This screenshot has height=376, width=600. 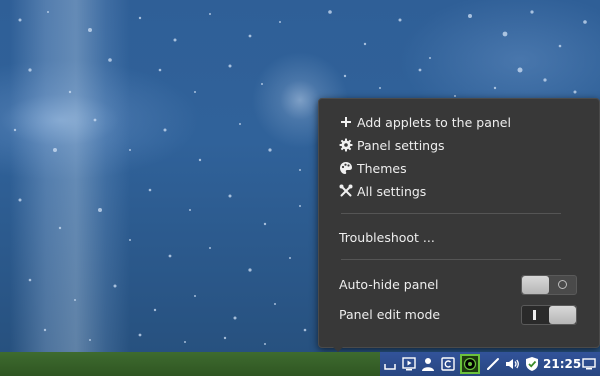 What do you see at coordinates (428, 364) in the screenshot?
I see `user-icon` at bounding box center [428, 364].